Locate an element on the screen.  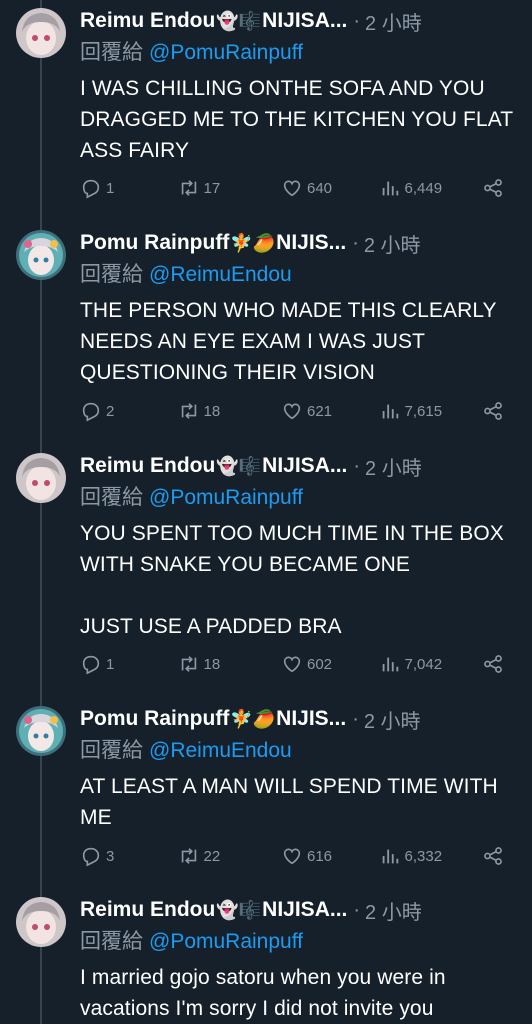
views-button: 6,449 is located at coordinates (430, 188).